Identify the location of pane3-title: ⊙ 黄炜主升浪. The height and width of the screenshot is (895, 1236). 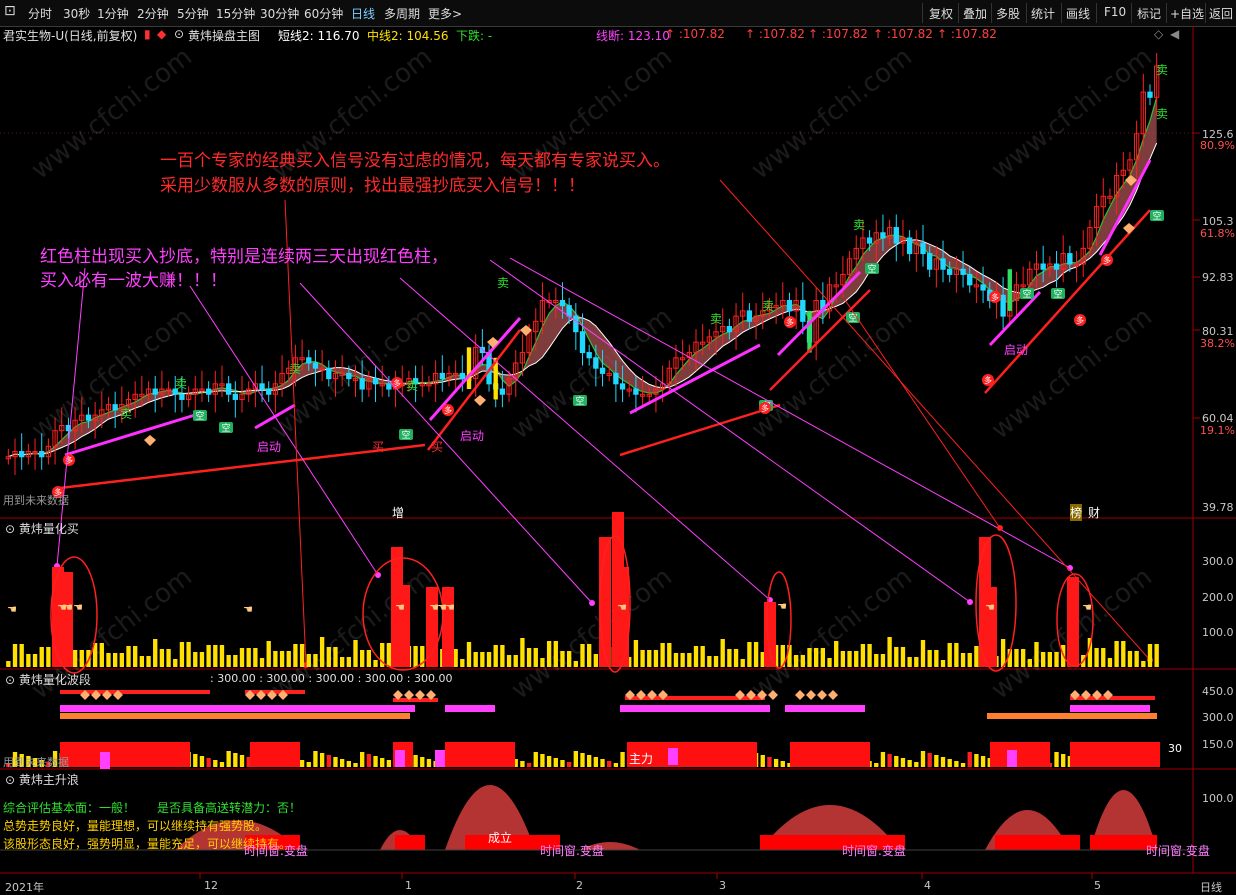
(42, 779).